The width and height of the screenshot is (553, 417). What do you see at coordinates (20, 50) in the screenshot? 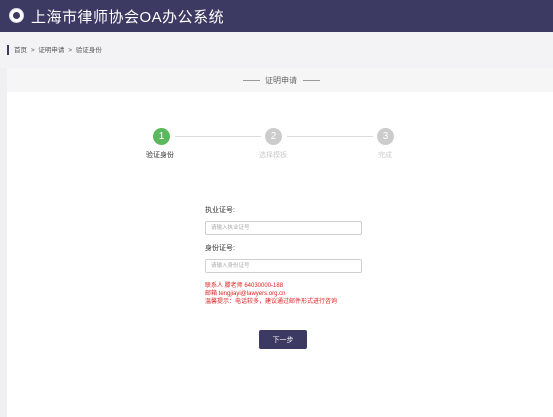
I see `breadcrumb-home: 首页` at bounding box center [20, 50].